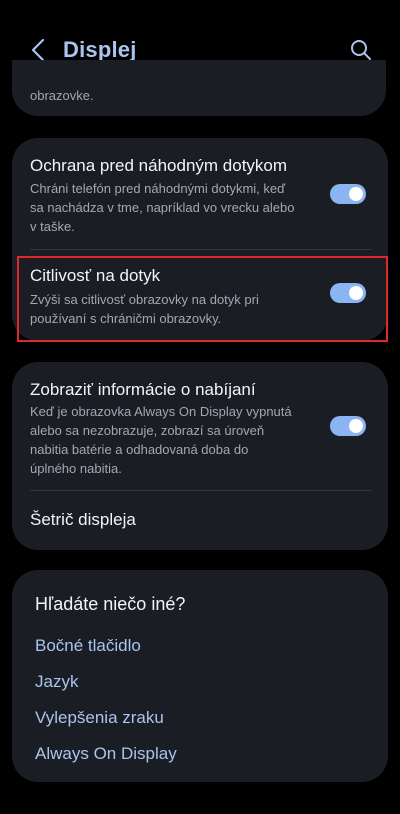  Describe the element at coordinates (202, 299) in the screenshot. I see `highlight-box` at that location.